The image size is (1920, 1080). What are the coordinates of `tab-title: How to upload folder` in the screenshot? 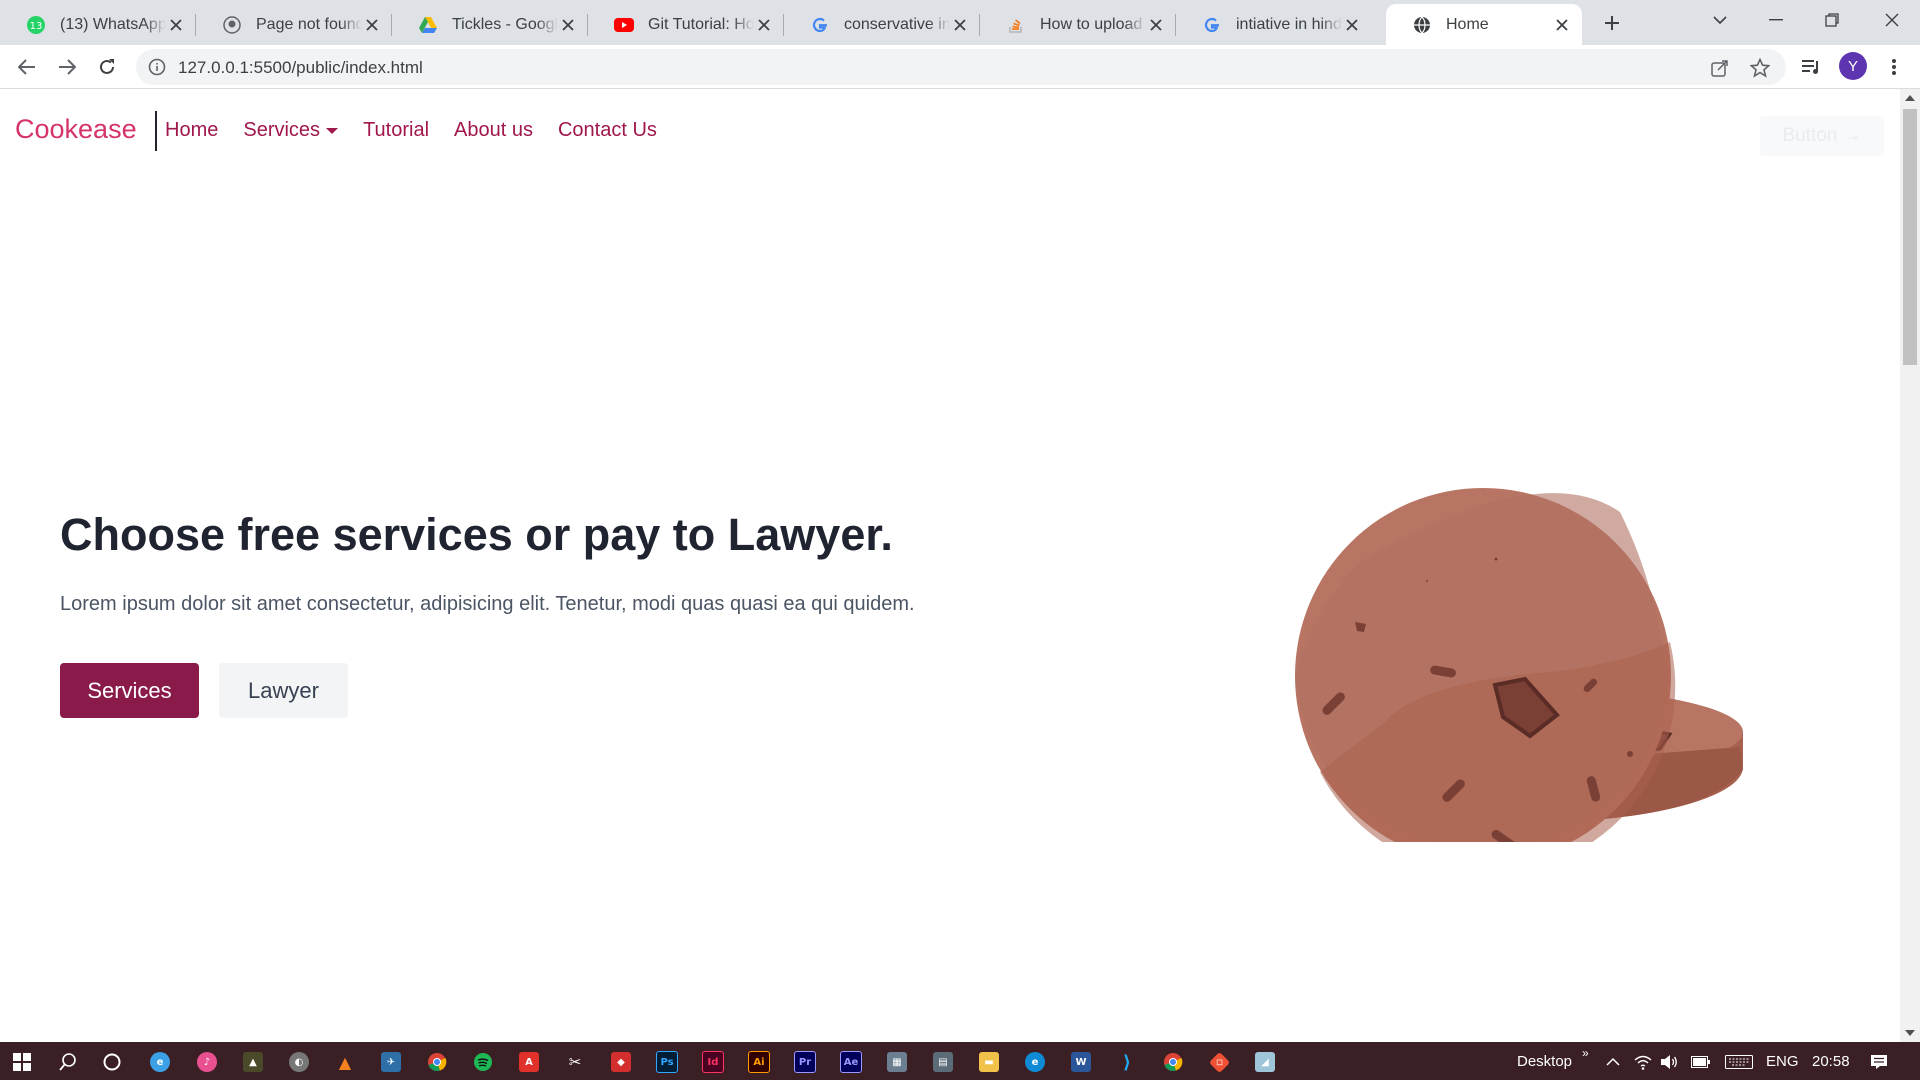 It's located at (1093, 24).